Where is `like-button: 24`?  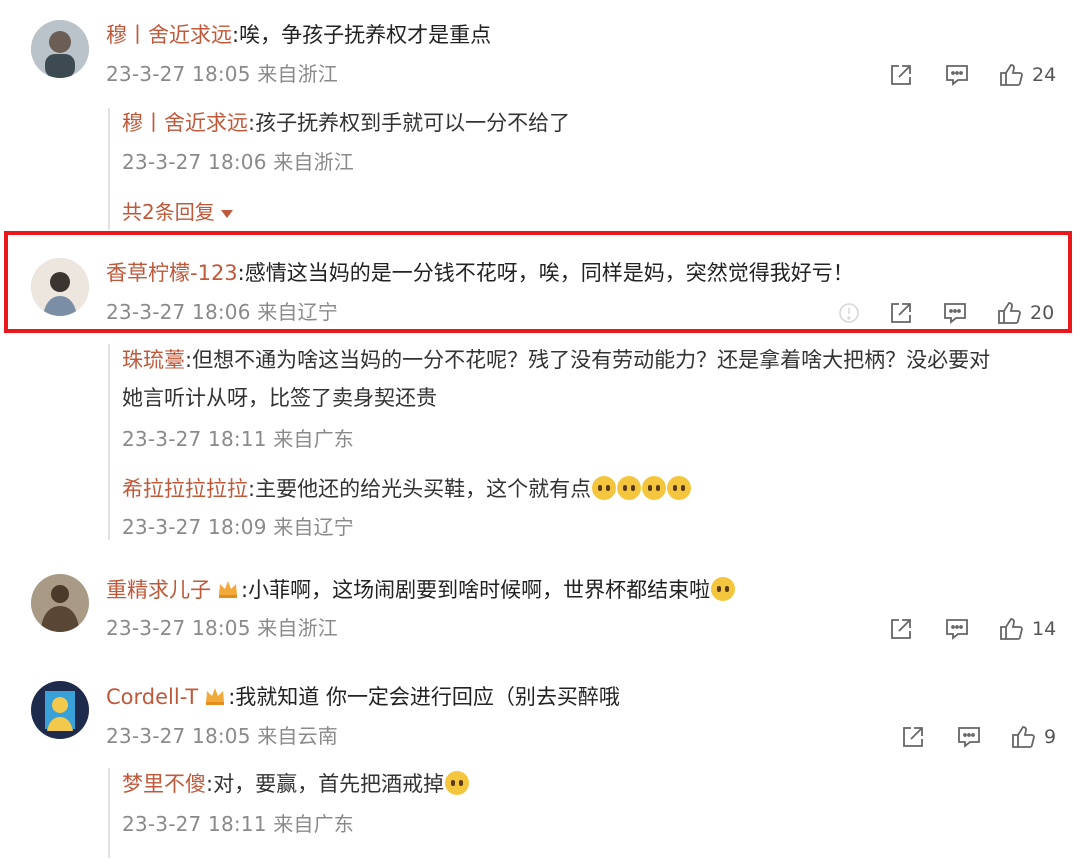
like-button: 24 is located at coordinates (1027, 75).